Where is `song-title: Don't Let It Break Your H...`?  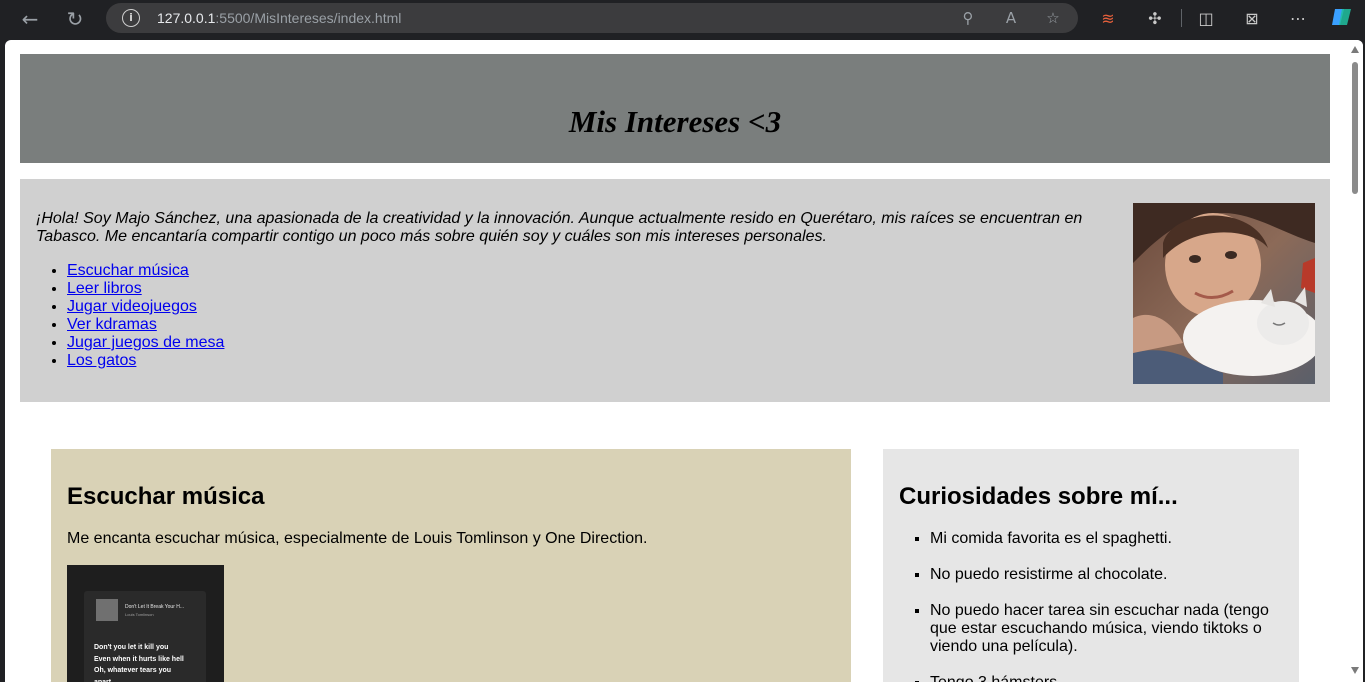 song-title: Don't Let It Break Your H... is located at coordinates (155, 607).